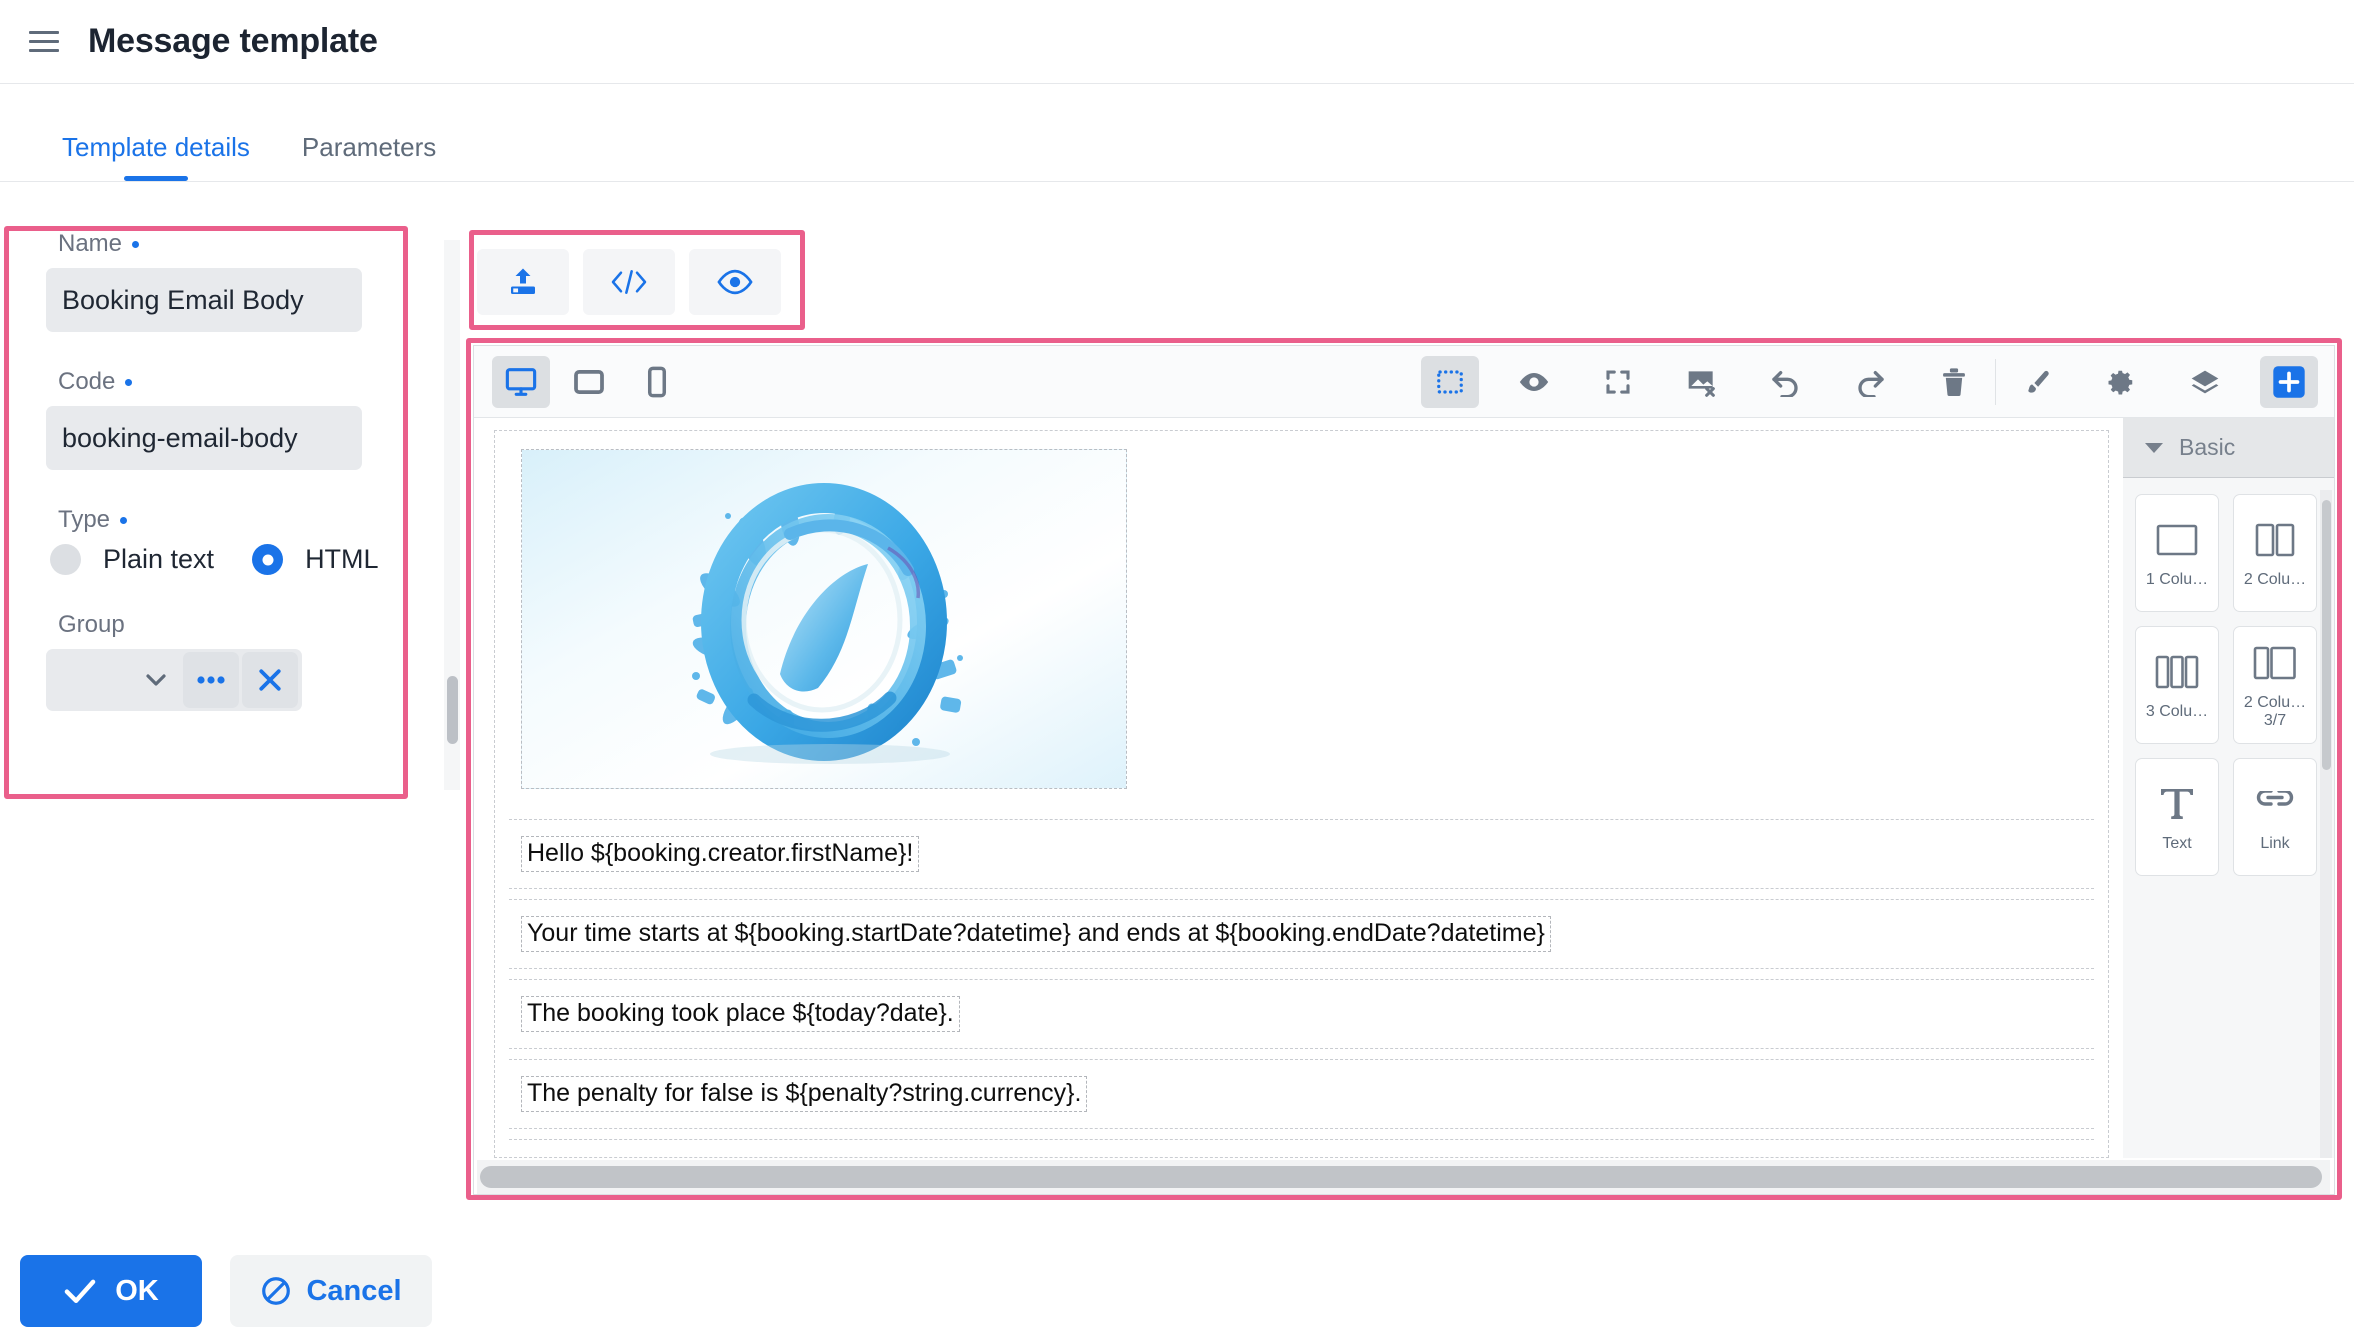  What do you see at coordinates (1301, 1014) in the screenshot?
I see `text-block: The booking took place ${today?date}.` at bounding box center [1301, 1014].